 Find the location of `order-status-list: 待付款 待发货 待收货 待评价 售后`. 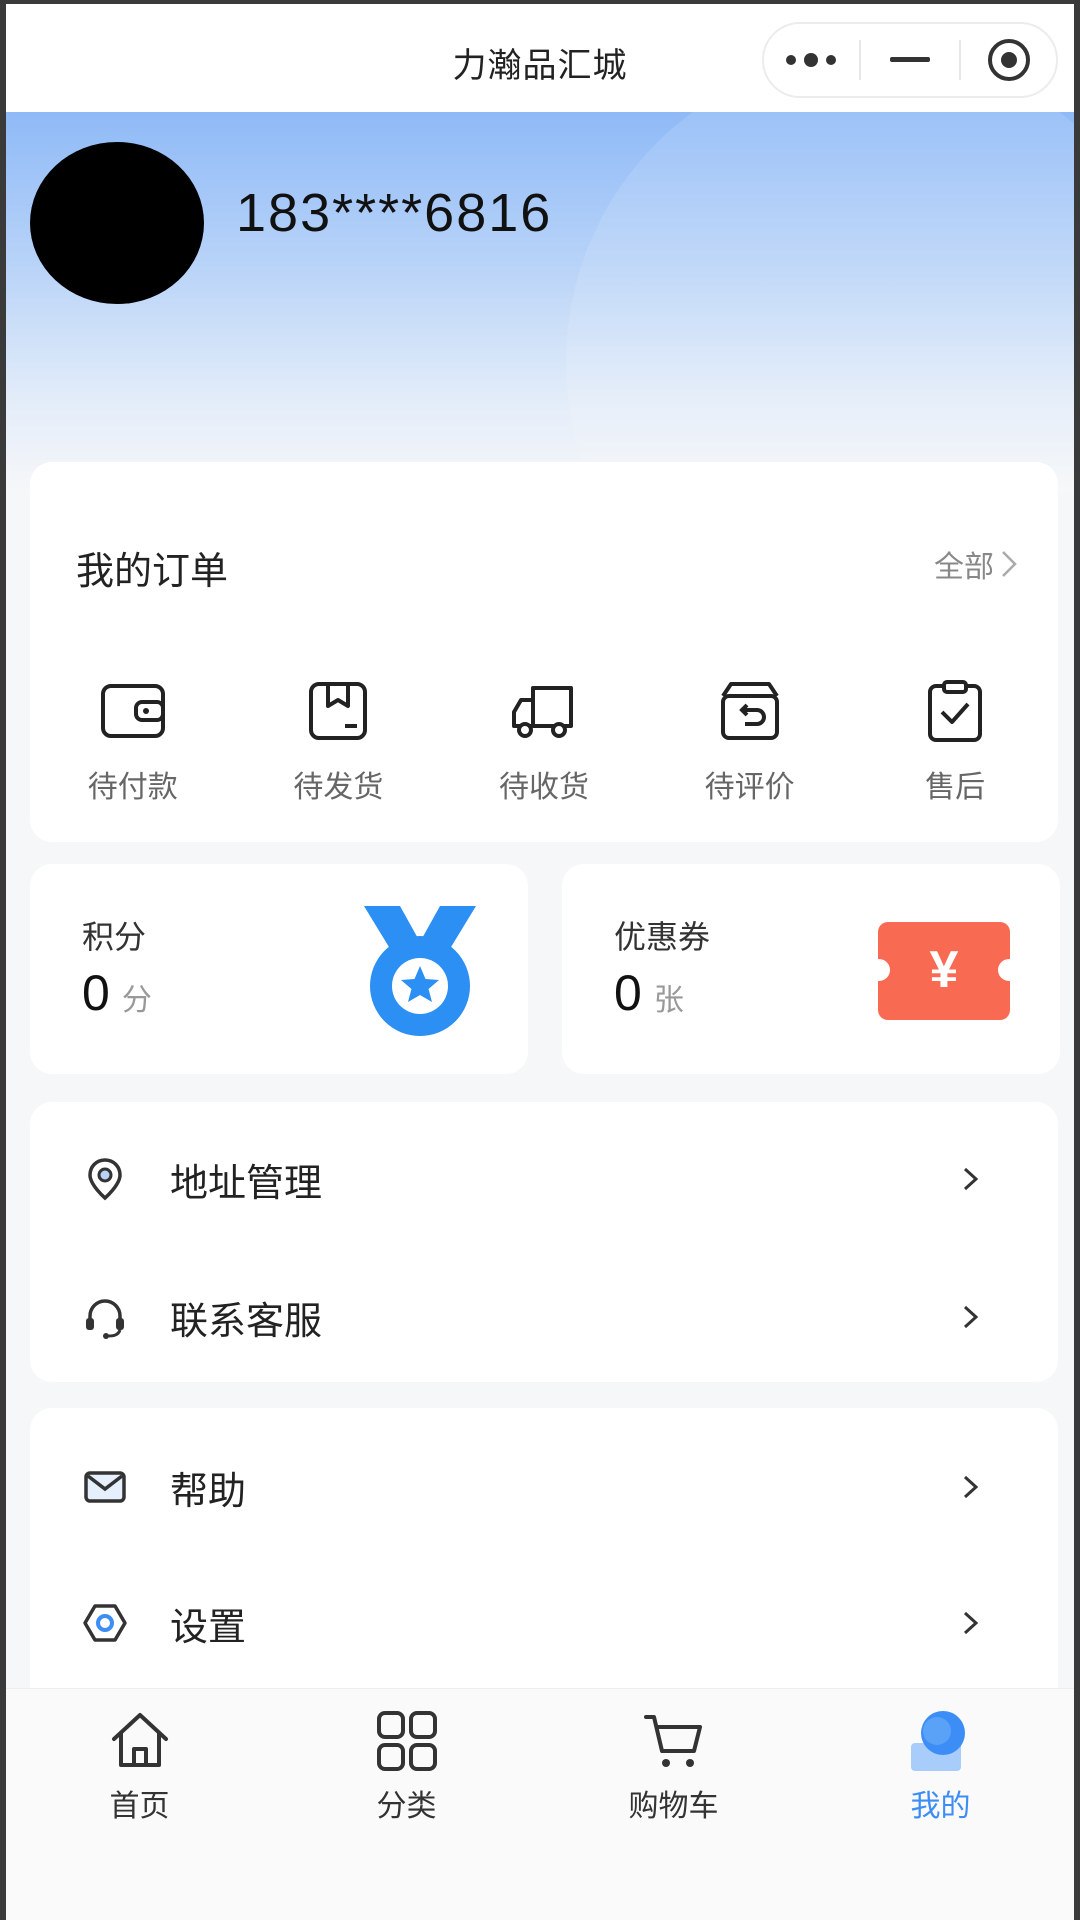

order-status-list: 待付款 待发货 待收货 待评价 售后 is located at coordinates (544, 743).